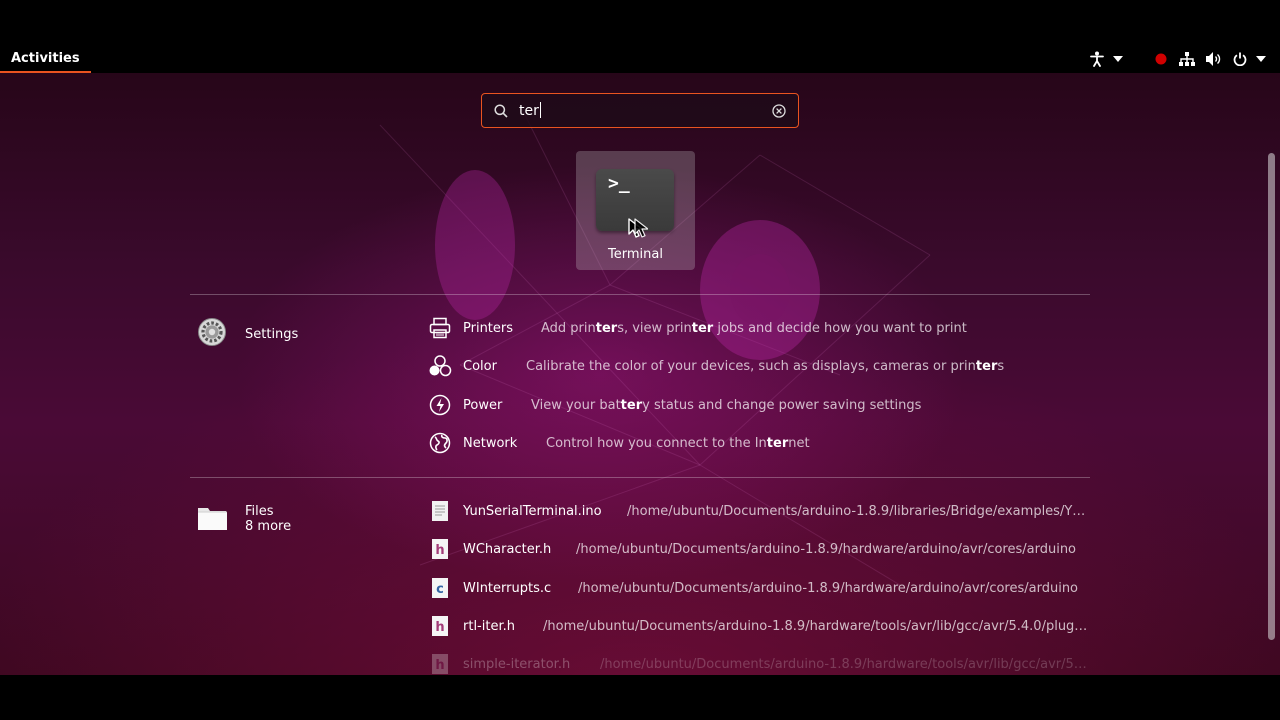  I want to click on provider-label: Files, so click(259, 511).